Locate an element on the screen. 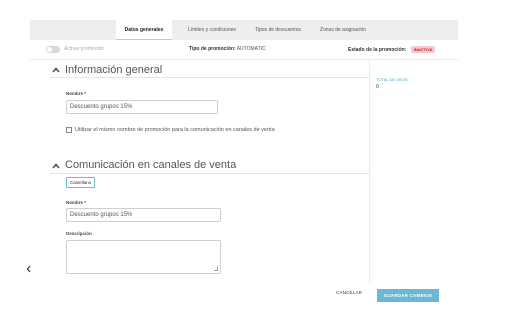 This screenshot has width=506, height=318. promotion-type-value: AUTOMATIC is located at coordinates (251, 49).